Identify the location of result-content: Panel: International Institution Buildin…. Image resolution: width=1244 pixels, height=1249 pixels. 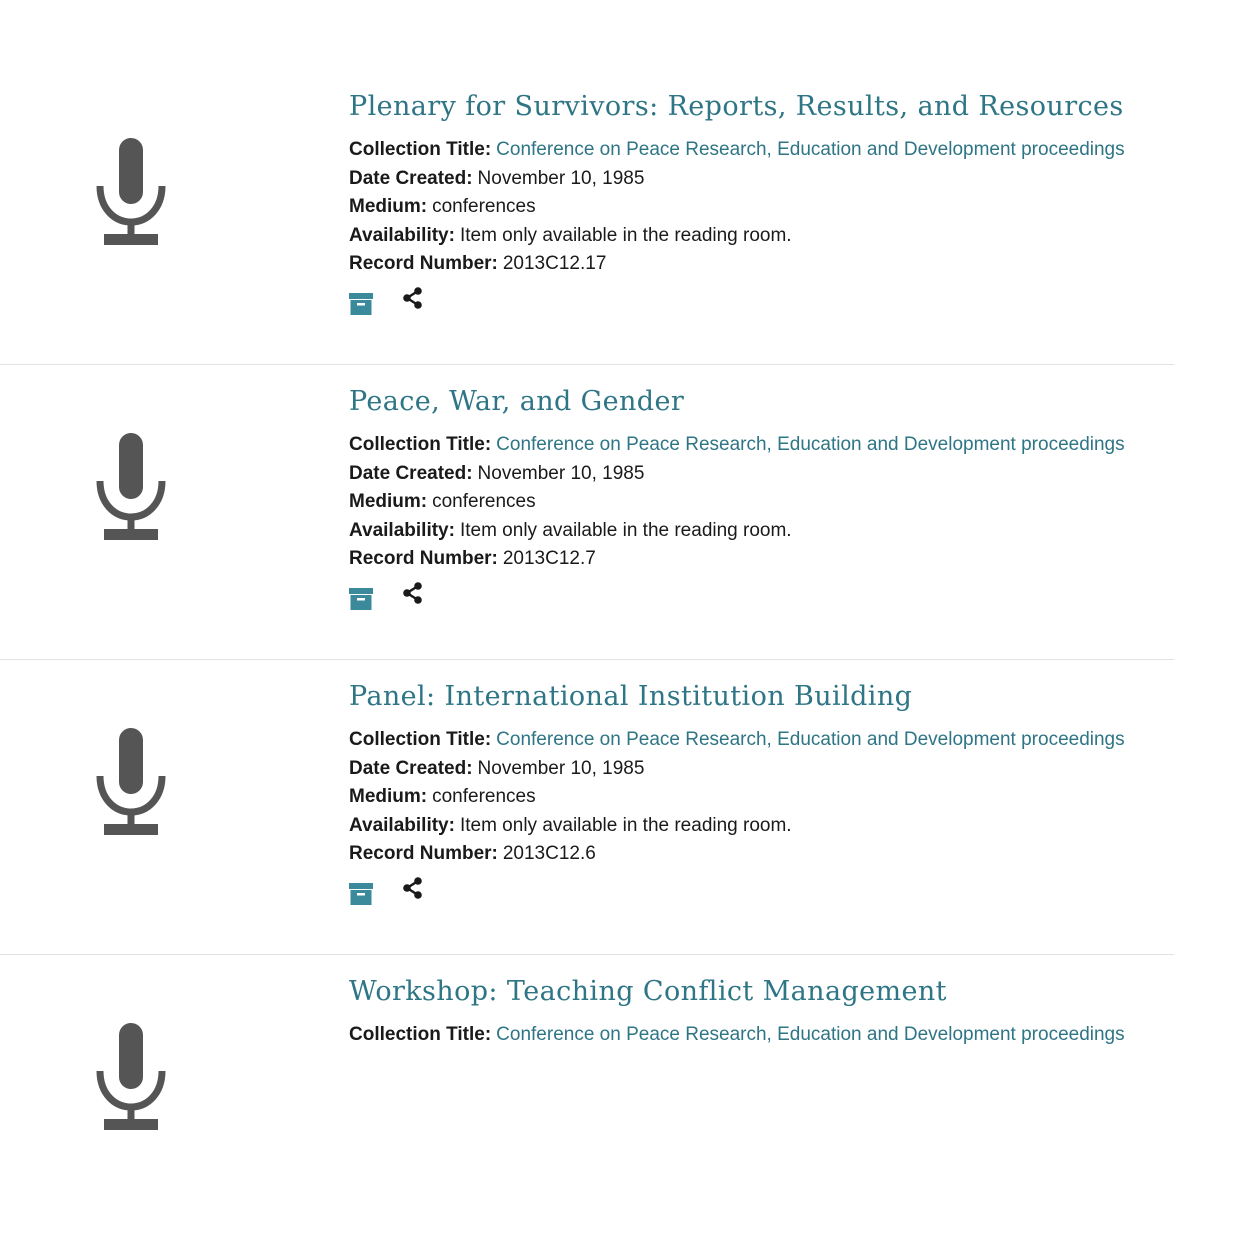
(761, 793).